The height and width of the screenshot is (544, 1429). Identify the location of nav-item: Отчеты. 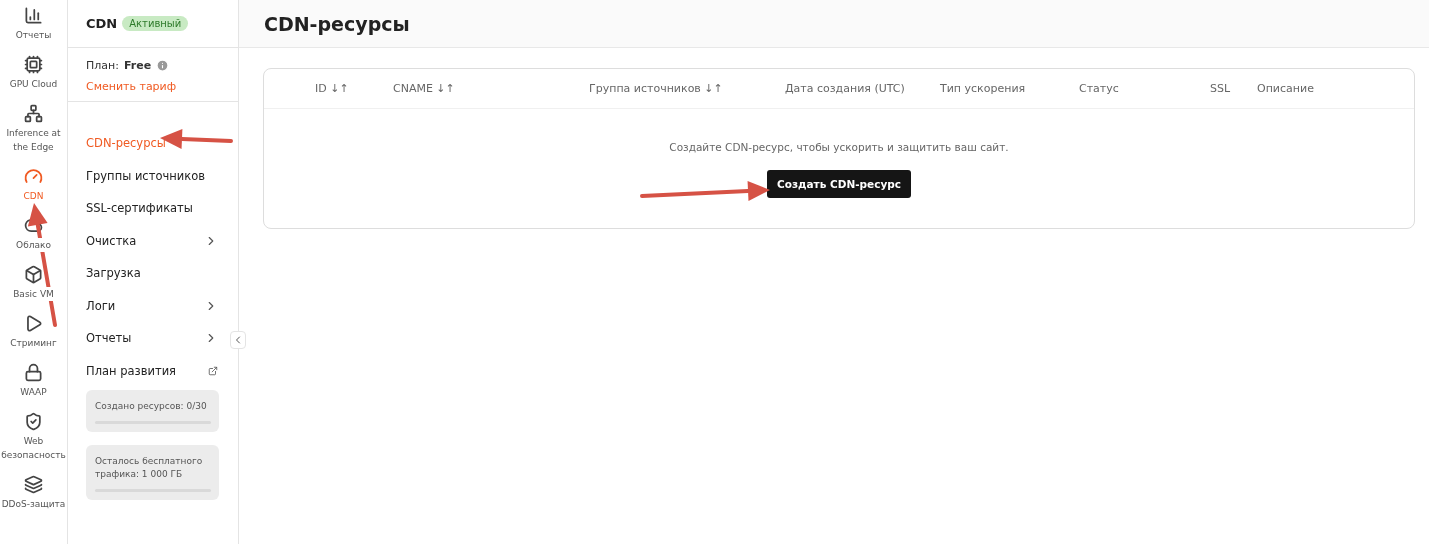
(33, 24).